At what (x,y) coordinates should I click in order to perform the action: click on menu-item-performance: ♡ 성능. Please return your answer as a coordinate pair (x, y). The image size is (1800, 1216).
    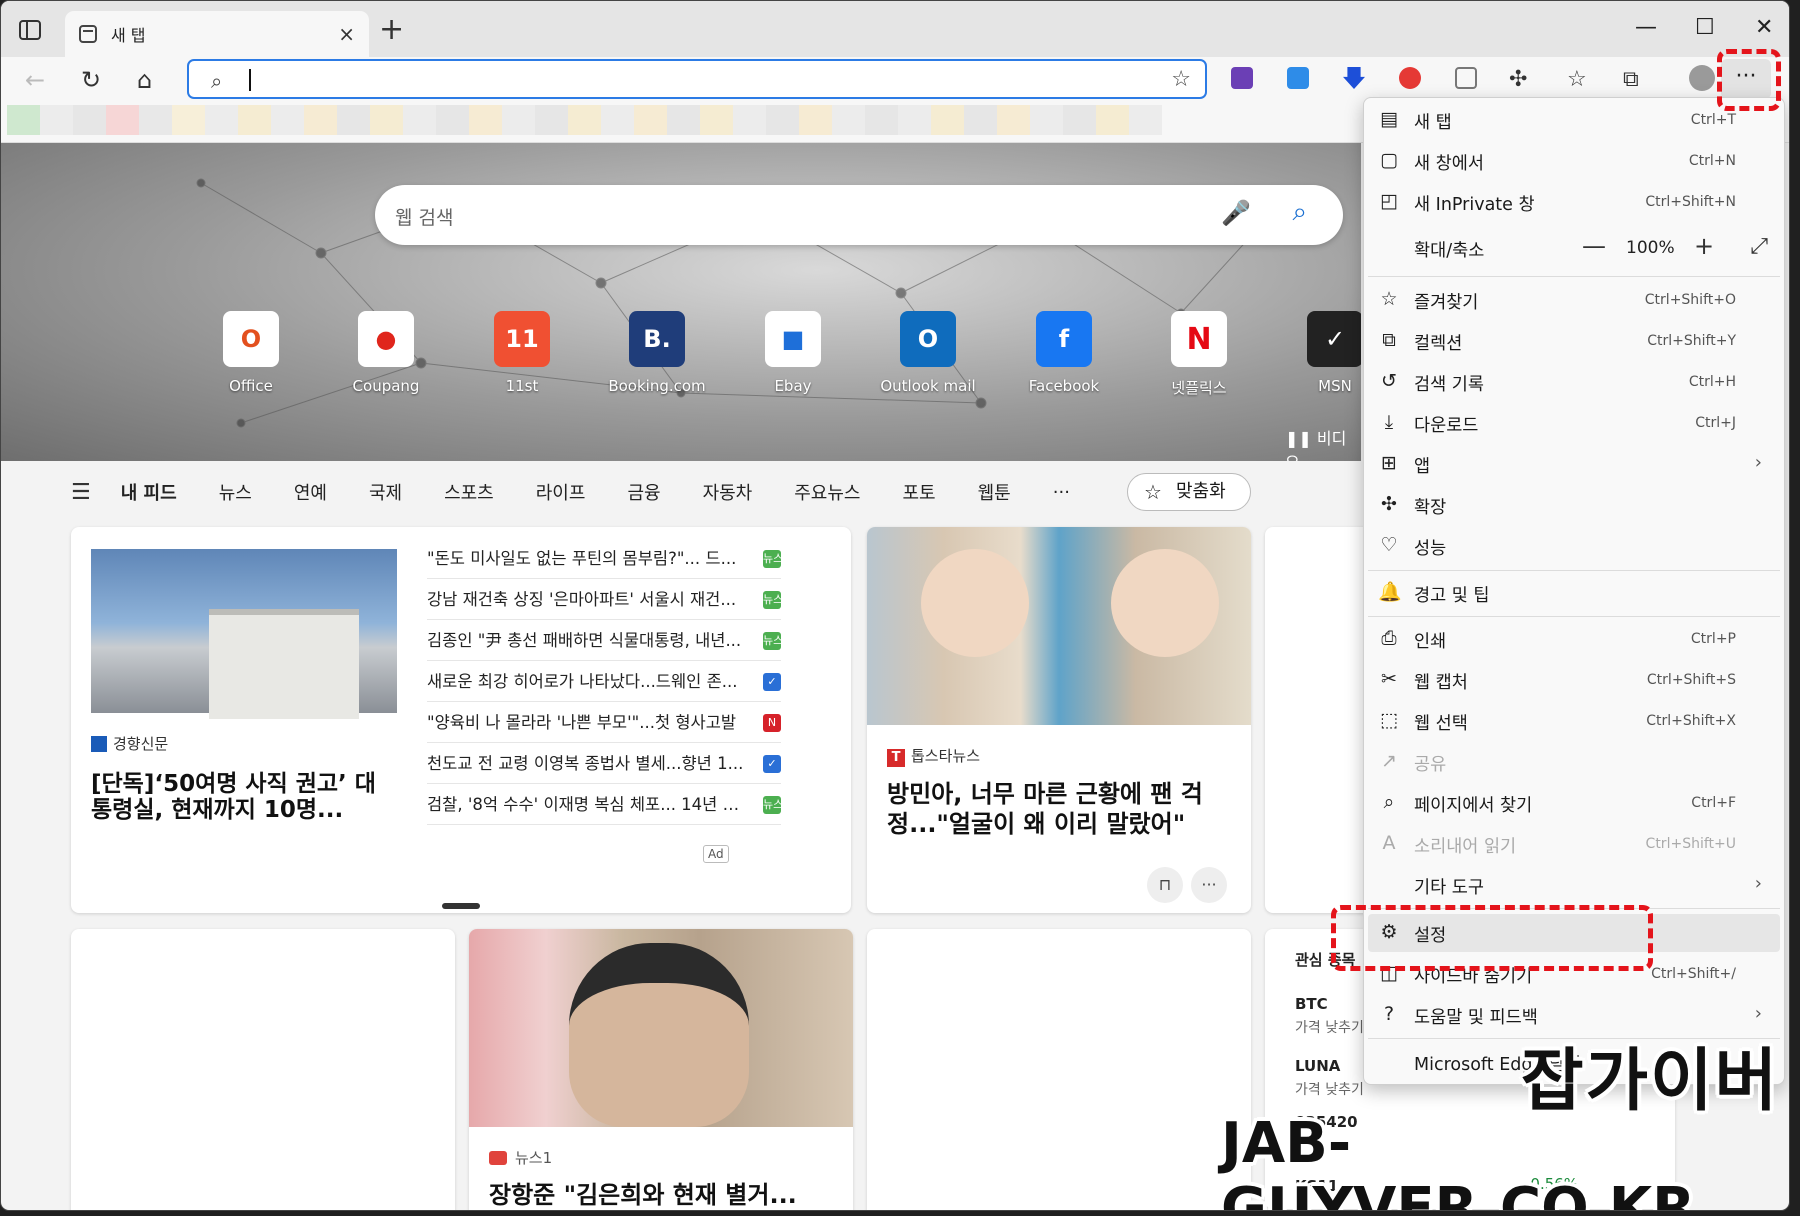
    Looking at the image, I should click on (1574, 546).